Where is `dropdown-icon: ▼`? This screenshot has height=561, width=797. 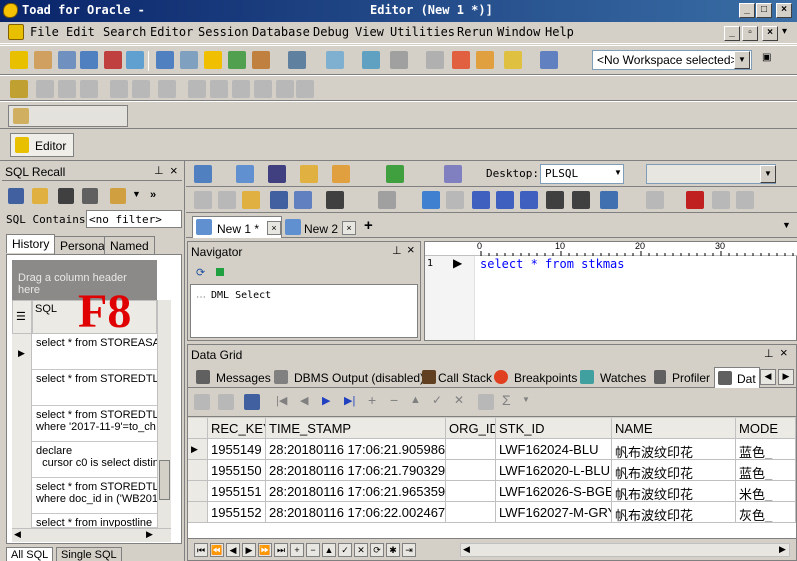 dropdown-icon: ▼ is located at coordinates (136, 194).